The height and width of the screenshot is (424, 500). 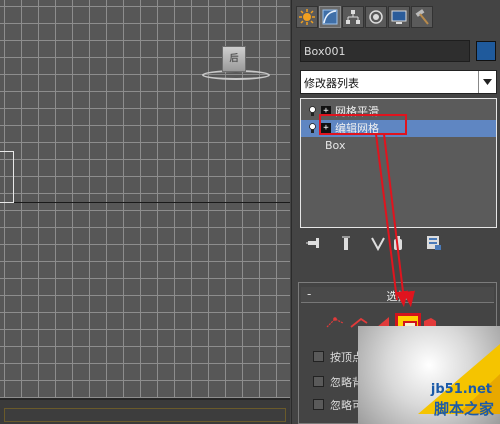 I want to click on time-slider-bar, so click(x=145, y=411).